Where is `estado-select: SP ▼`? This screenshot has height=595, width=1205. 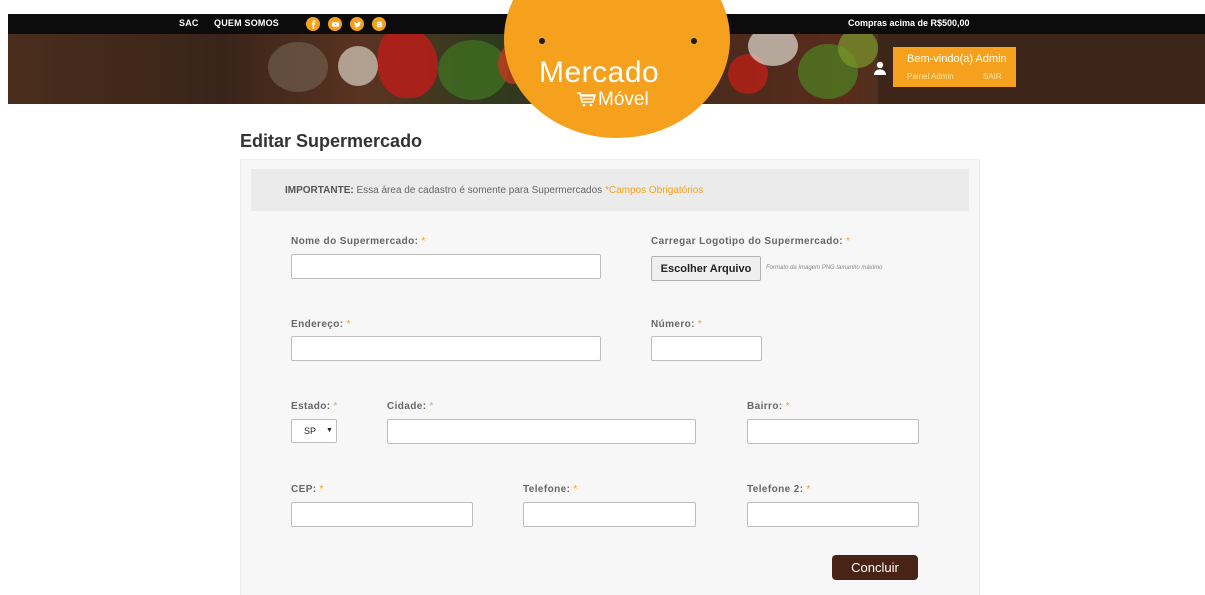
estado-select: SP ▼ is located at coordinates (314, 431).